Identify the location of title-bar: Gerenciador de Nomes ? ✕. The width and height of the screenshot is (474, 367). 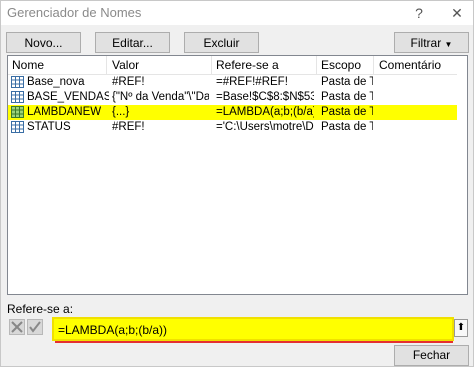
(237, 13).